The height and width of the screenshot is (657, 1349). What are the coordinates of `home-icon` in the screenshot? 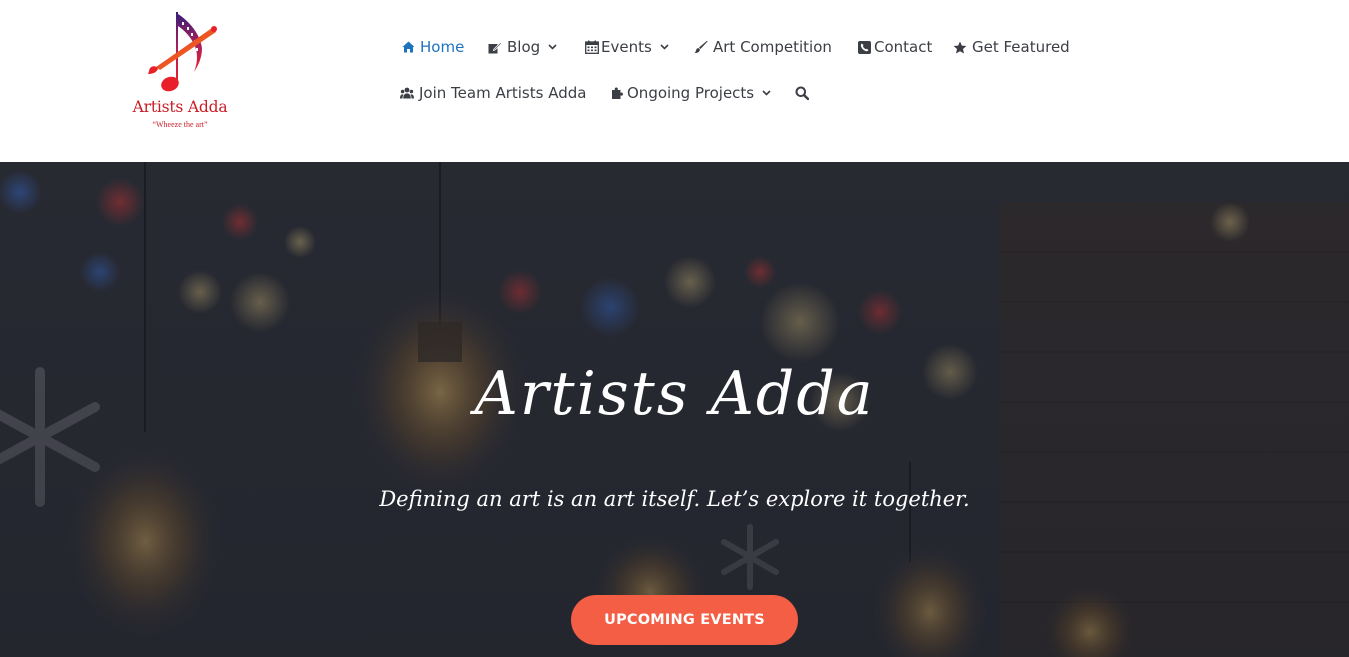 It's located at (408, 47).